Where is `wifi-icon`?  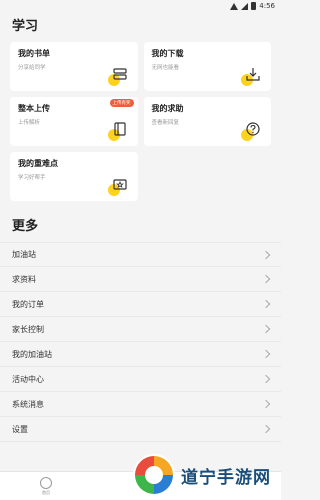 wifi-icon is located at coordinates (234, 6).